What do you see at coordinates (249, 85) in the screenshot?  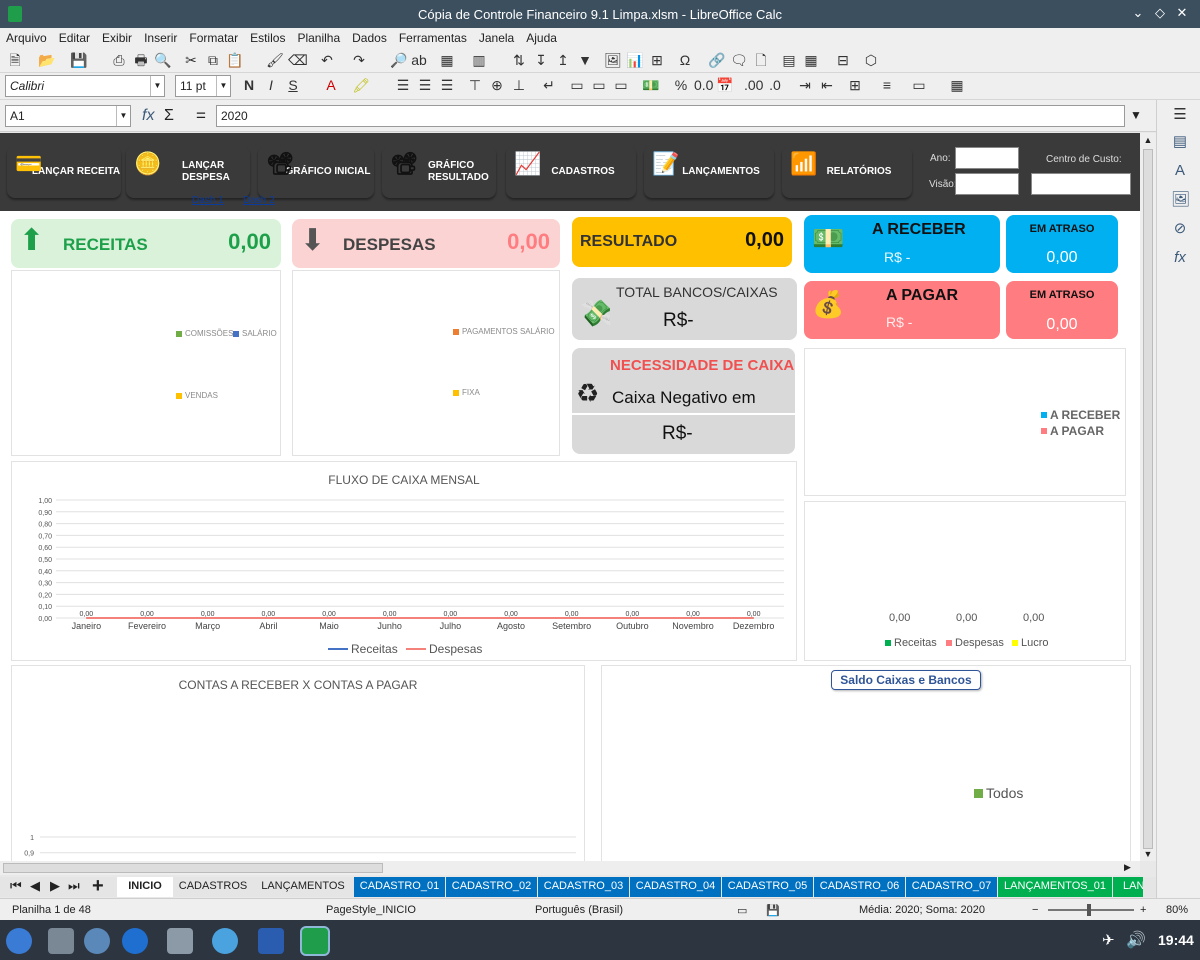 I see `bold-icon: N` at bounding box center [249, 85].